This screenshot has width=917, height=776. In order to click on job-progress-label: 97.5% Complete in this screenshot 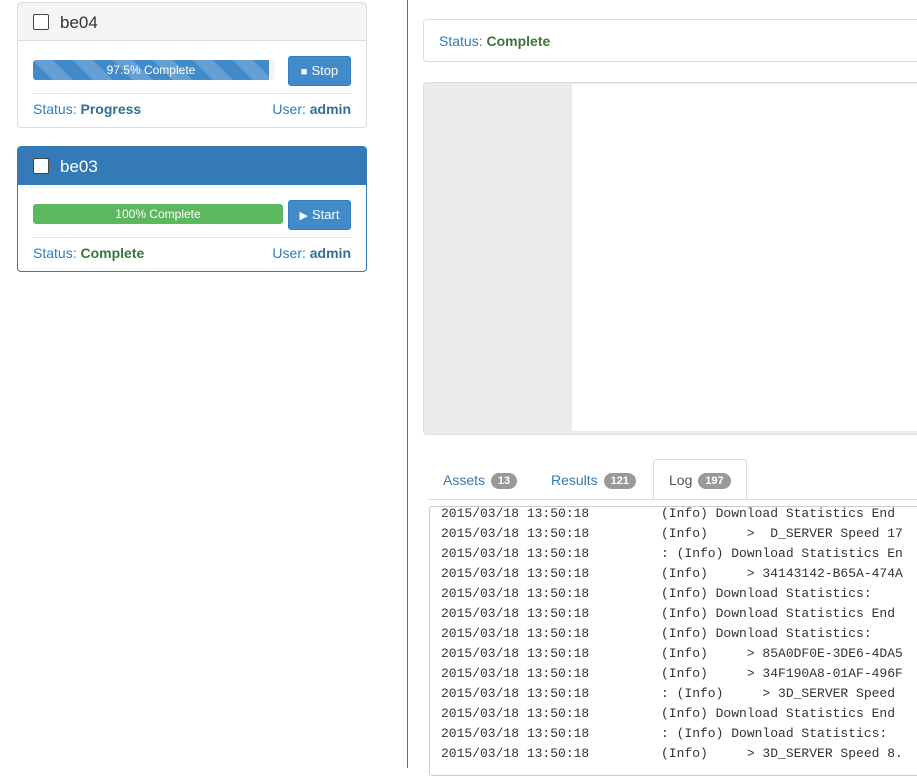, I will do `click(151, 70)`.